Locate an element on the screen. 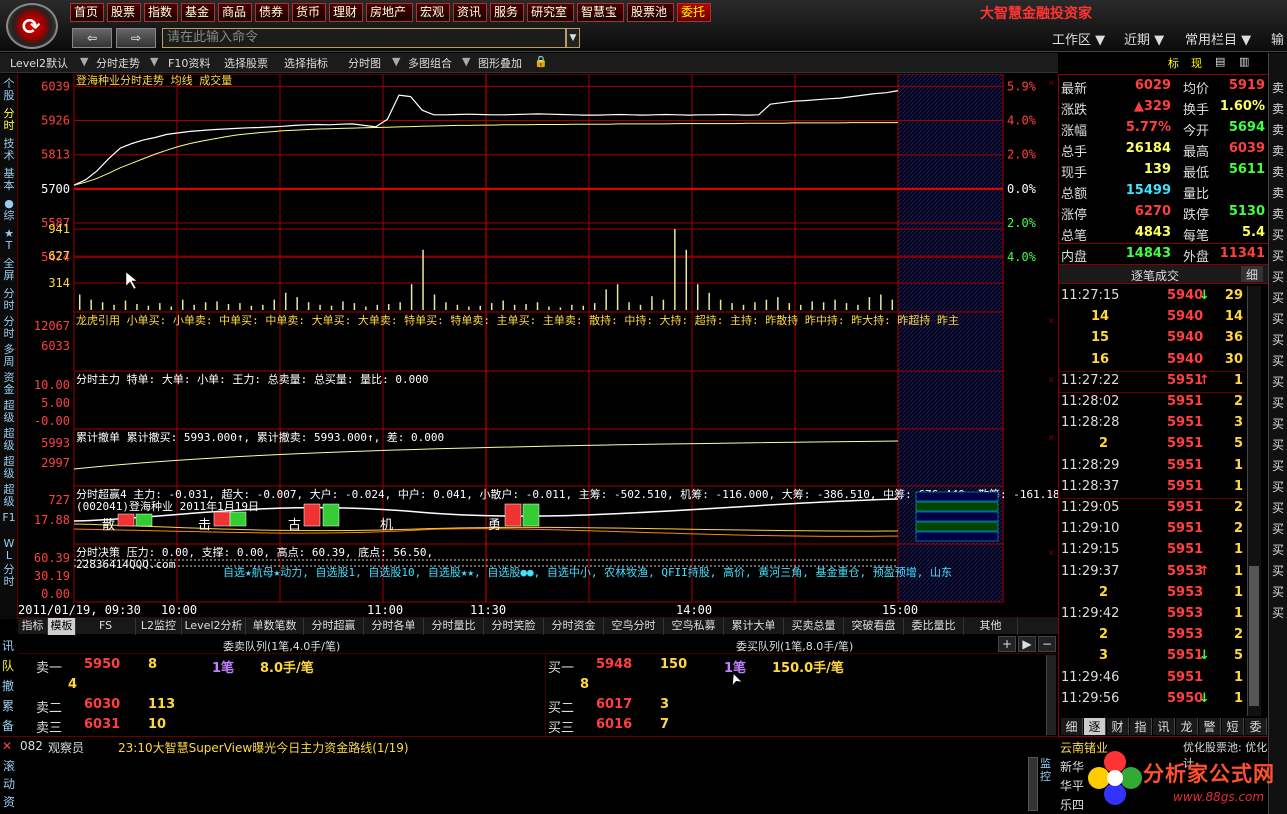 This screenshot has height=814, width=1287. quote-tab: 委 is located at coordinates (1256, 726).